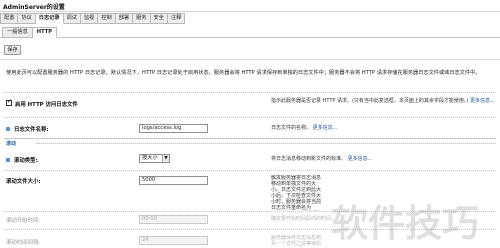 The width and height of the screenshot is (500, 248). Describe the element at coordinates (124, 18) in the screenshot. I see `tab-deployments: 部署` at that location.